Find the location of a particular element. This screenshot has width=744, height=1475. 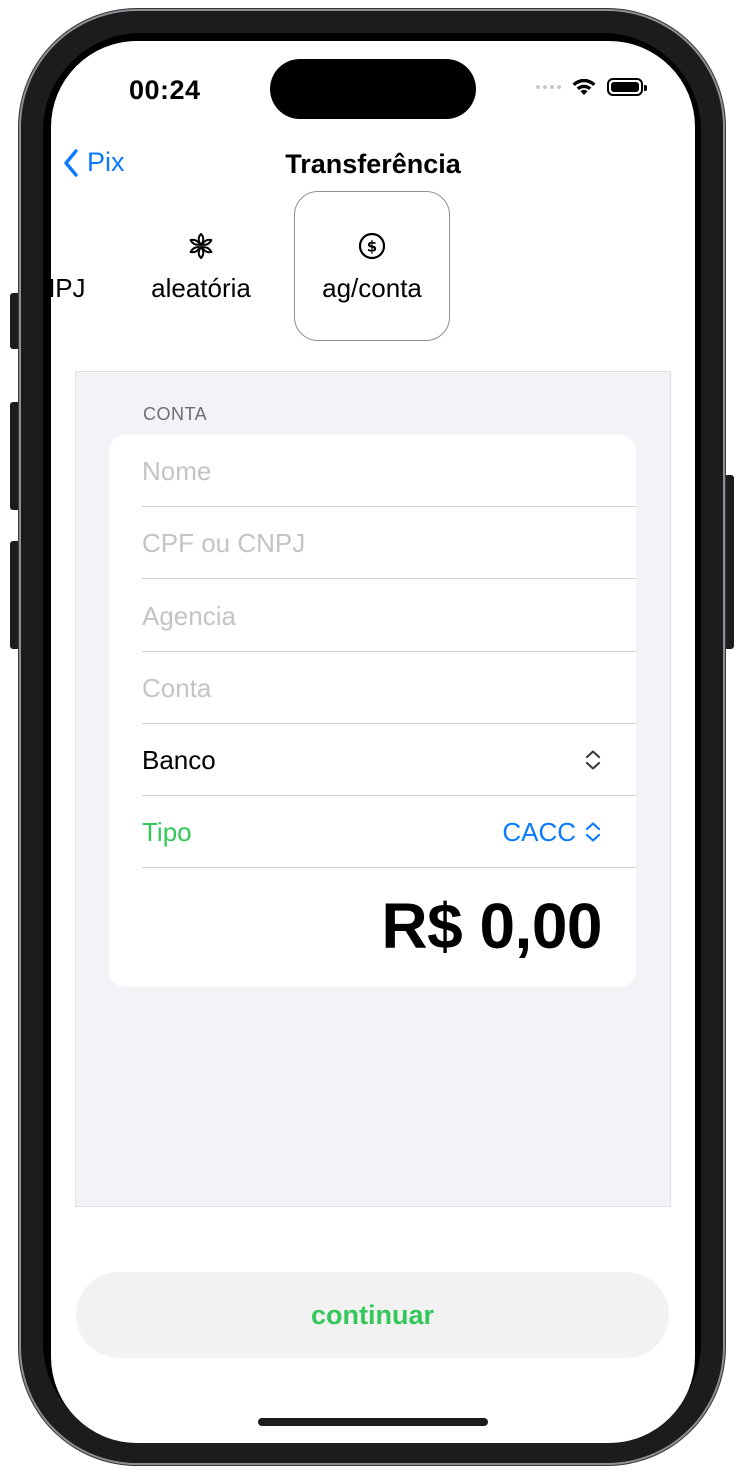

cpf-cnpj-field: CPF ou CNPJ is located at coordinates (389, 543).